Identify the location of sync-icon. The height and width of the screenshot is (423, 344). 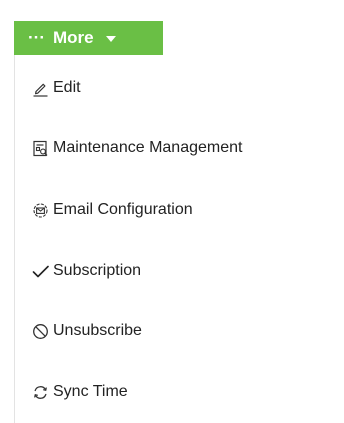
(40, 392).